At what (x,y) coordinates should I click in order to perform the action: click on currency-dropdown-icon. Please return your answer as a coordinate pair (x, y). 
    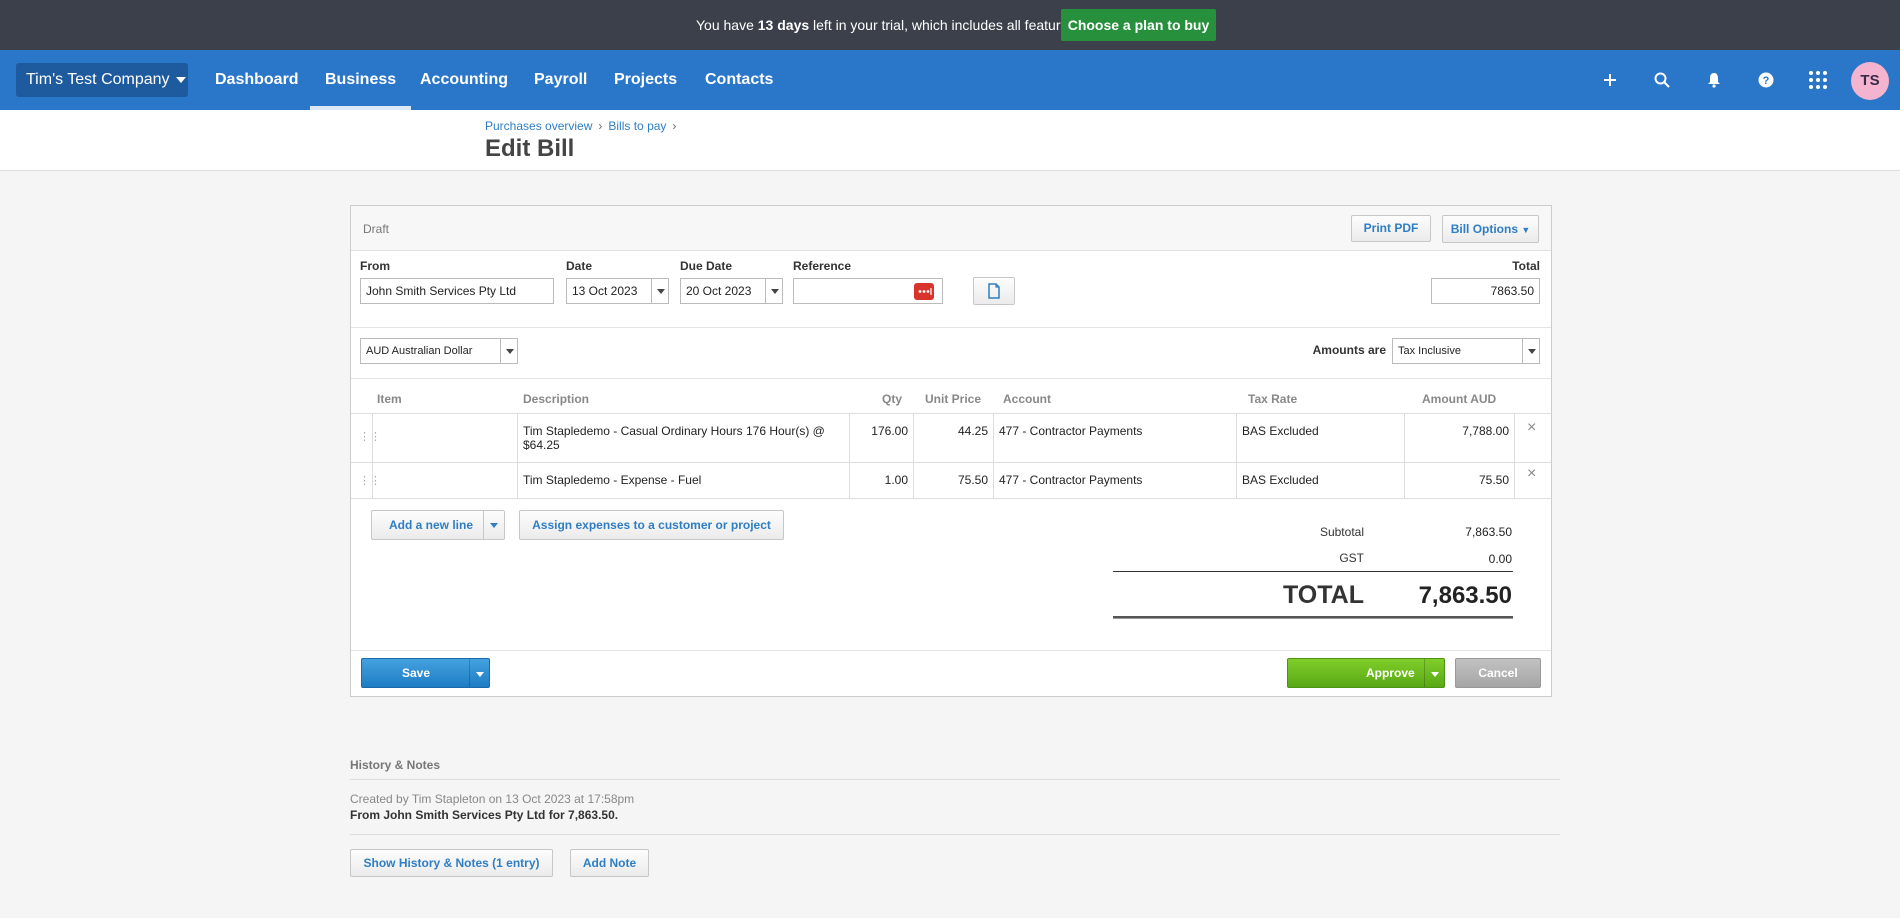
    Looking at the image, I should click on (509, 351).